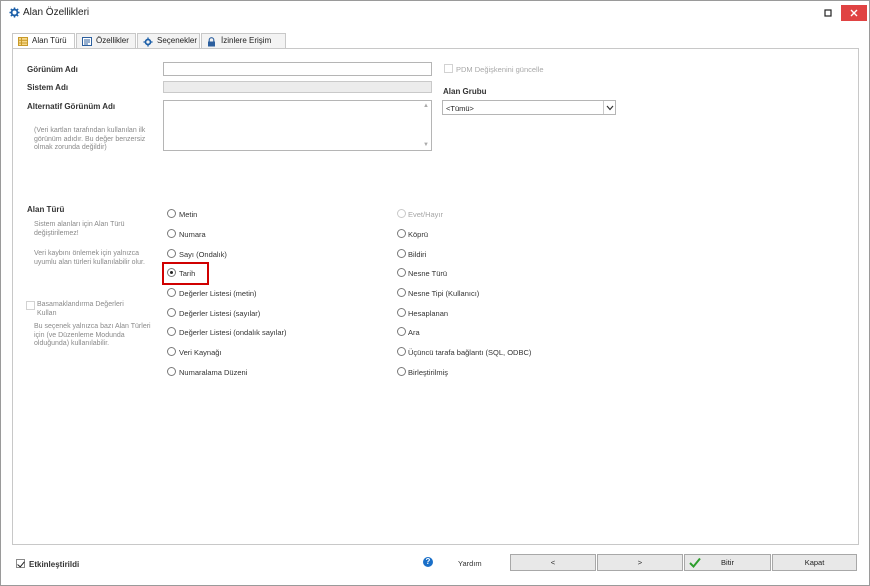 The height and width of the screenshot is (586, 870). I want to click on radio-number, so click(171, 233).